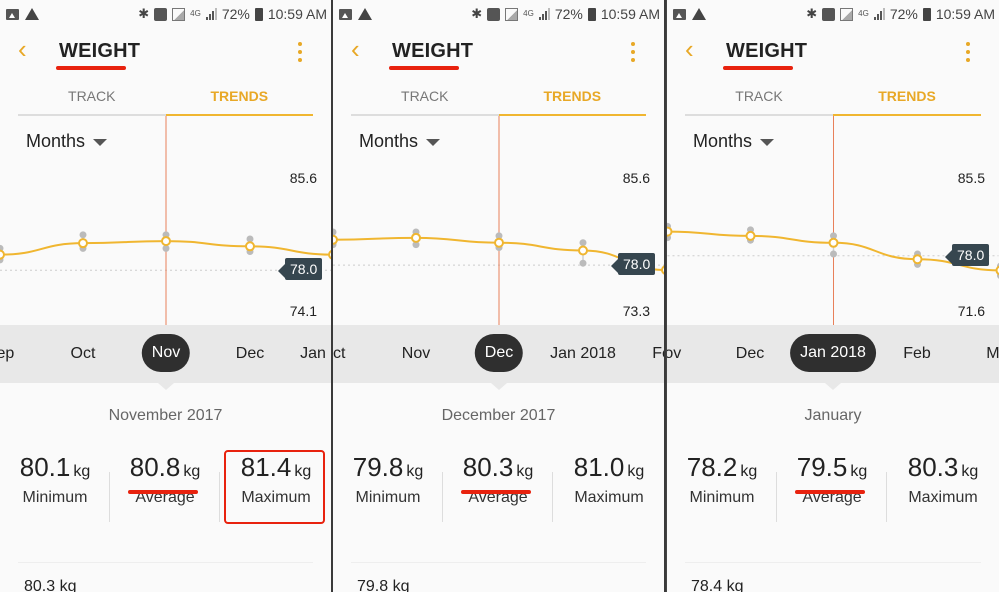 The height and width of the screenshot is (592, 999). I want to click on stat-minimum: 78.2 kg Minimum, so click(722, 479).